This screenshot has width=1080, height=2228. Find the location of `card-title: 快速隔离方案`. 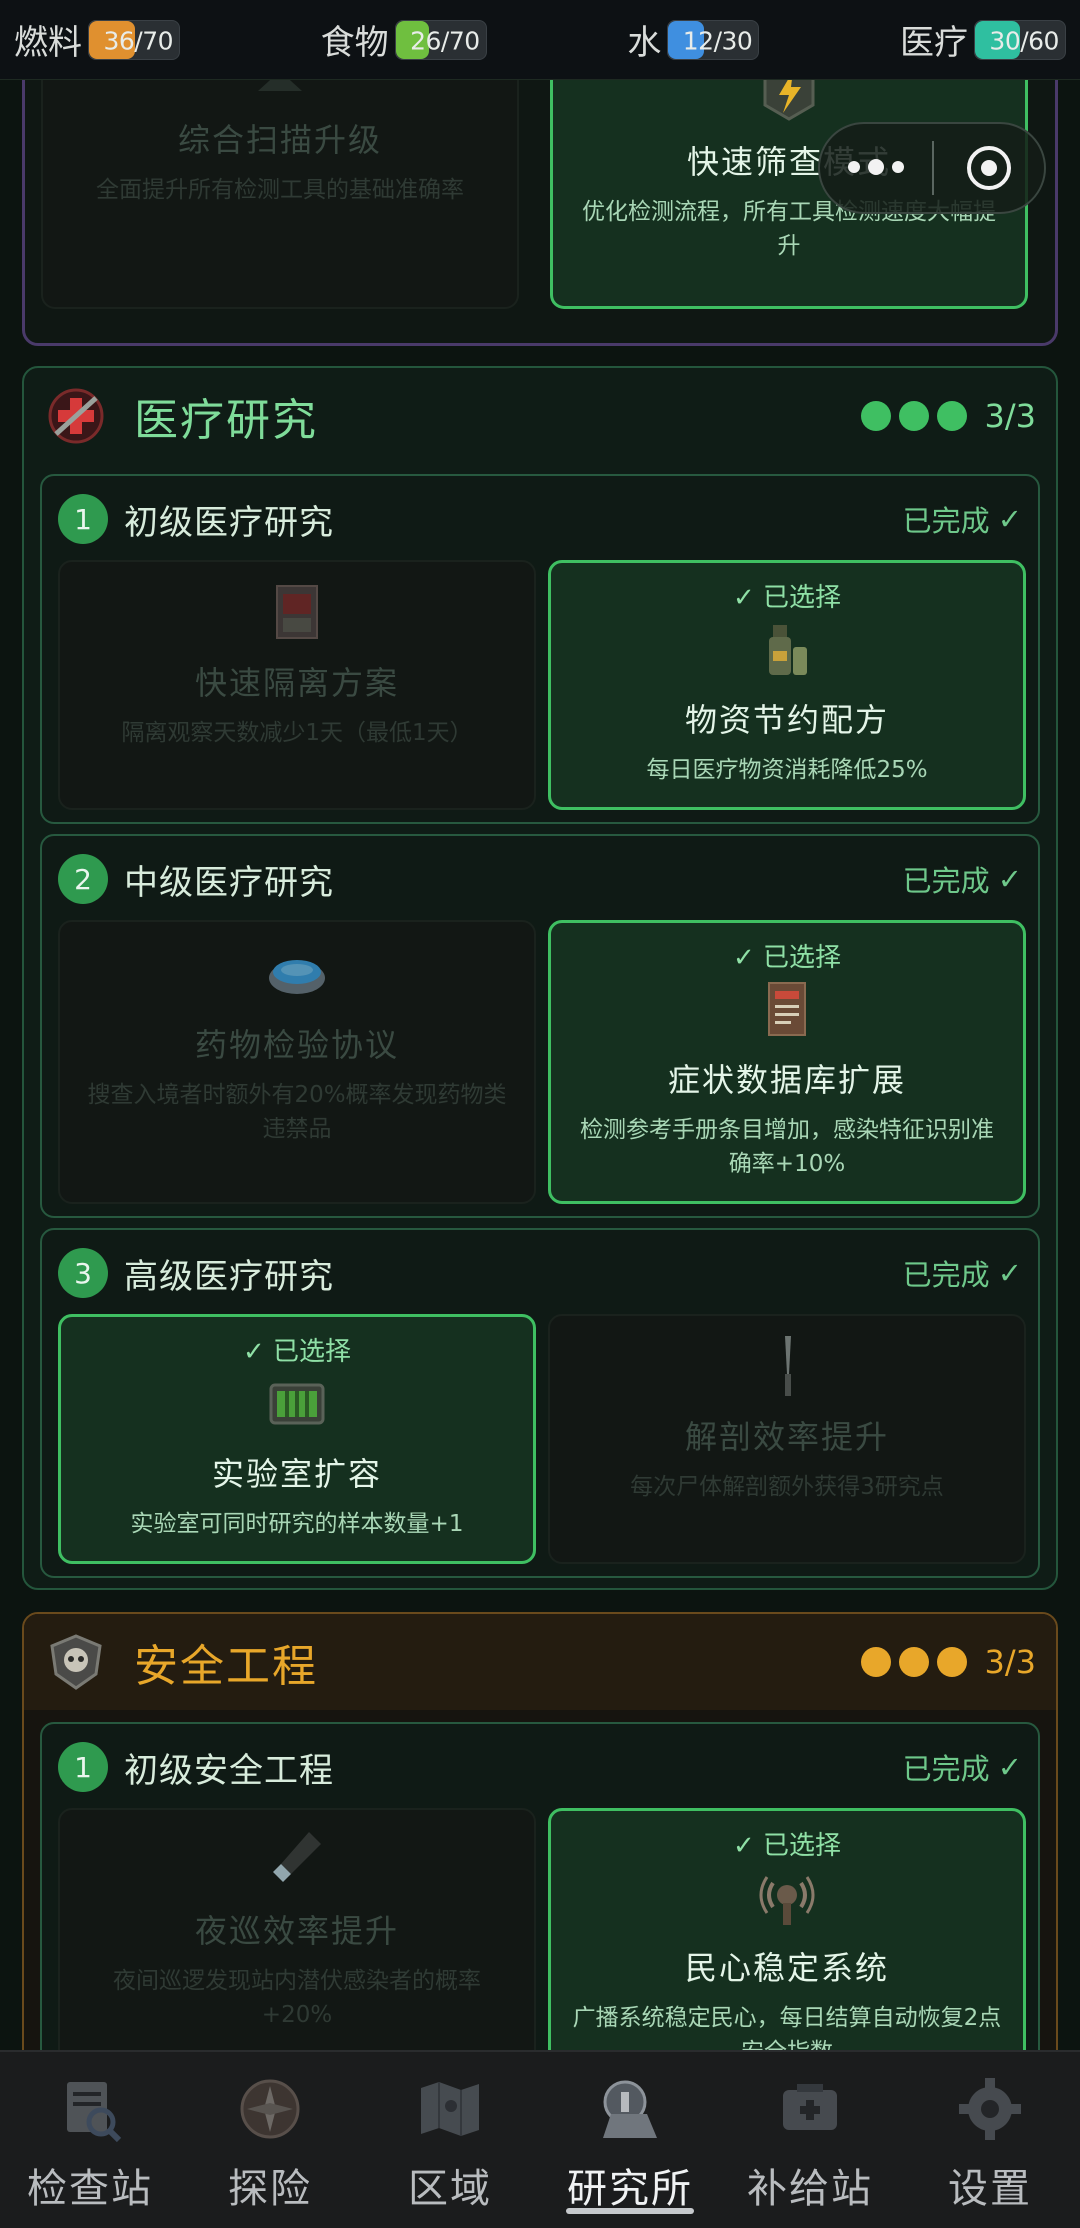

card-title: 快速隔离方案 is located at coordinates (296, 683).